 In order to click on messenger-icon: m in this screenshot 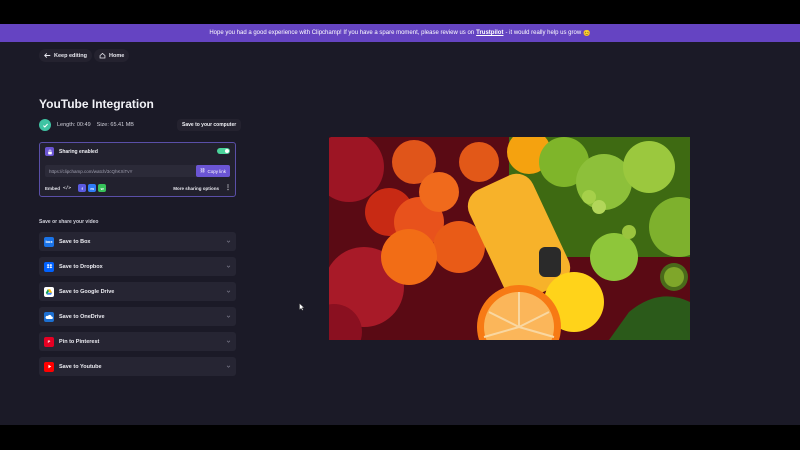, I will do `click(92, 188)`.